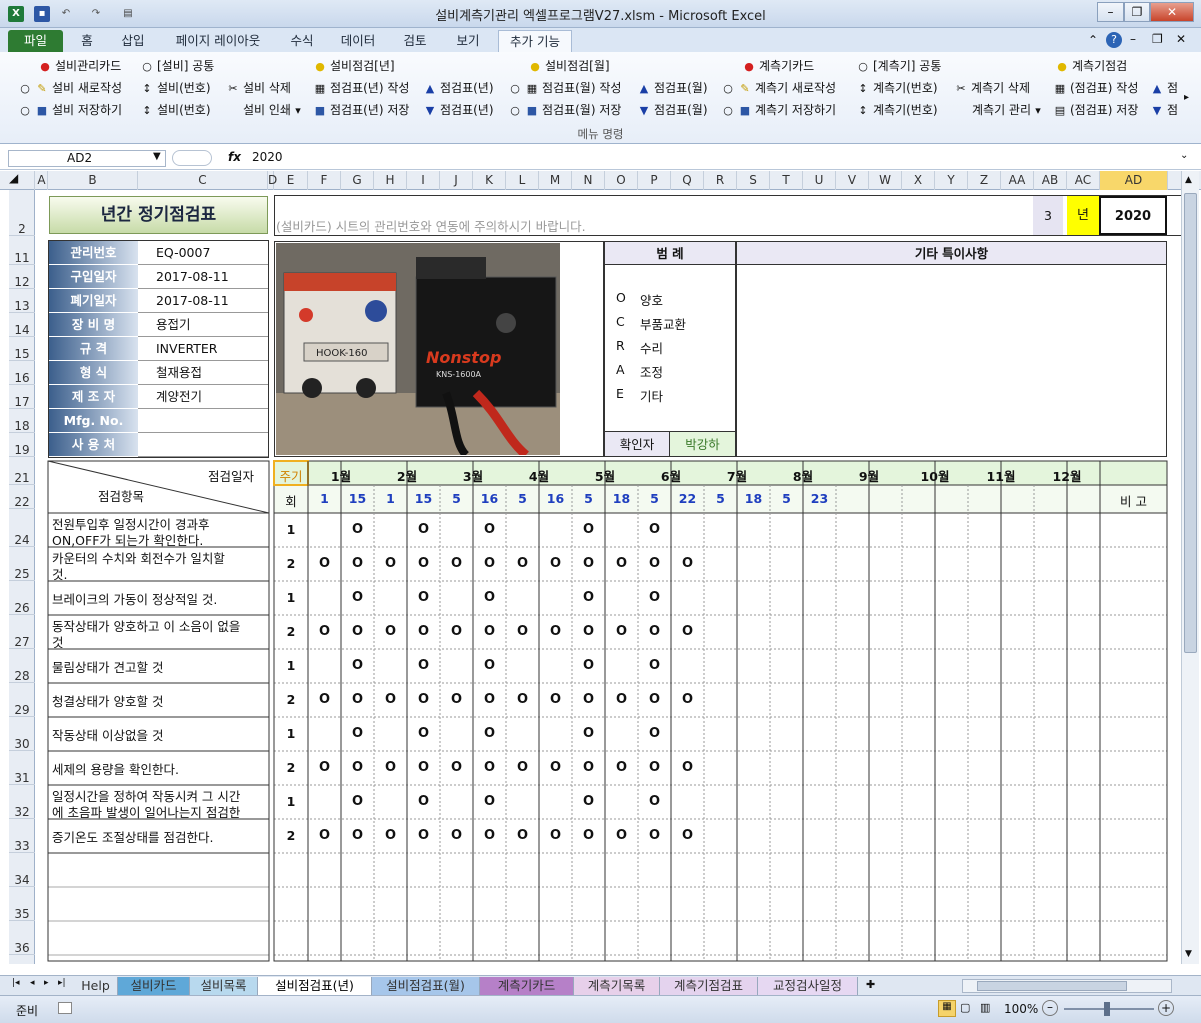 The image size is (1201, 1023). I want to click on tab-insert: 삽입, so click(133, 41).